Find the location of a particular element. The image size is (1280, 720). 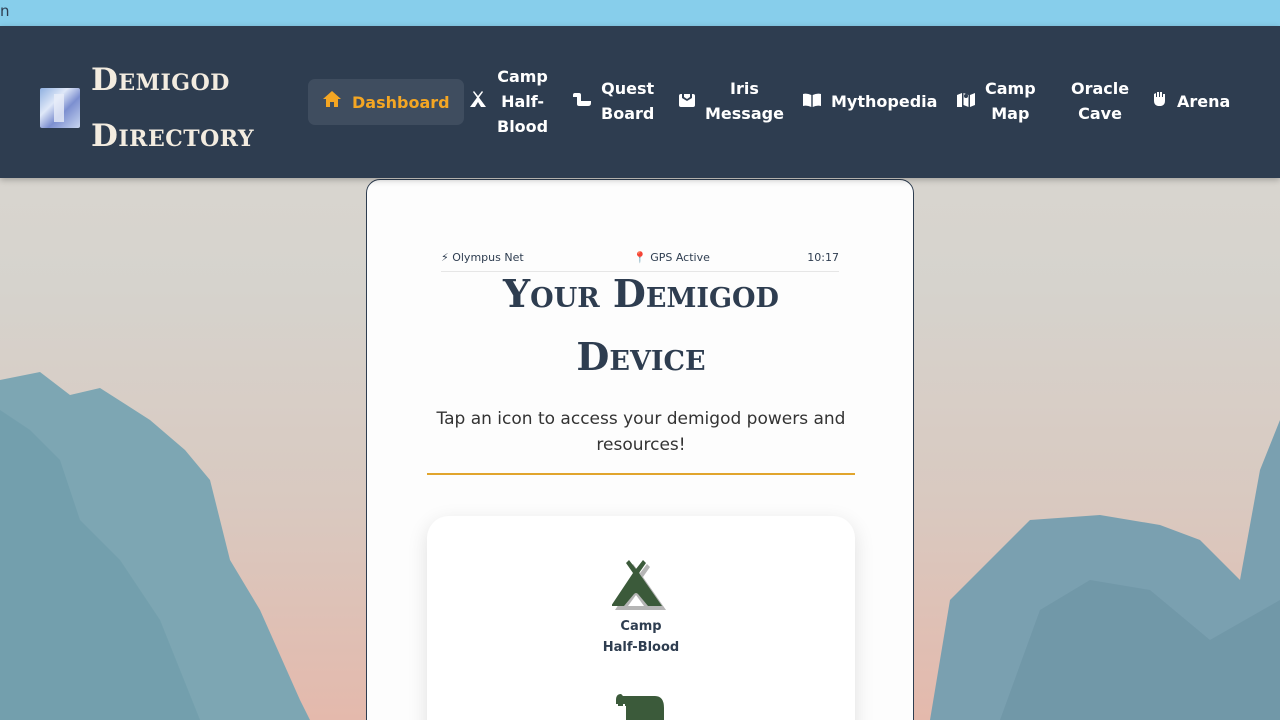

nav-item-camp-half-blood: Camp Half- Blood is located at coordinates (508, 101).